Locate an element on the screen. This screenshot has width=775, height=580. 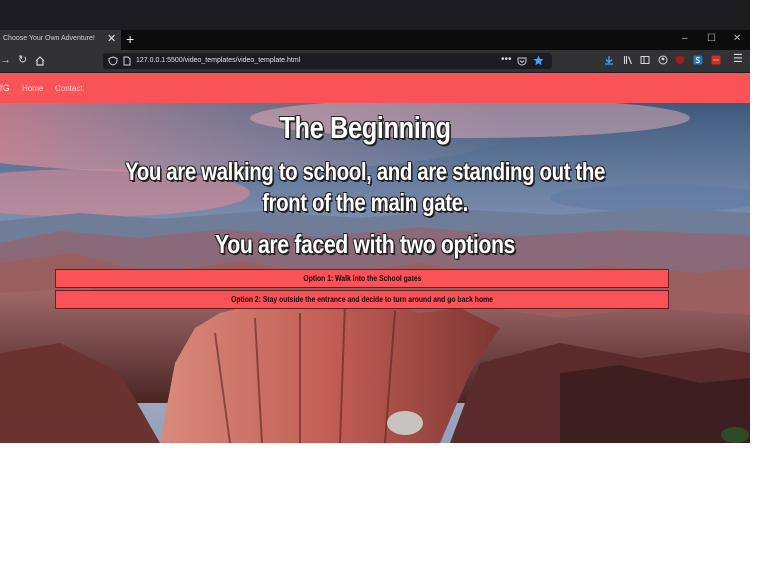
site-navbar: IG Home Contact is located at coordinates (375, 88).